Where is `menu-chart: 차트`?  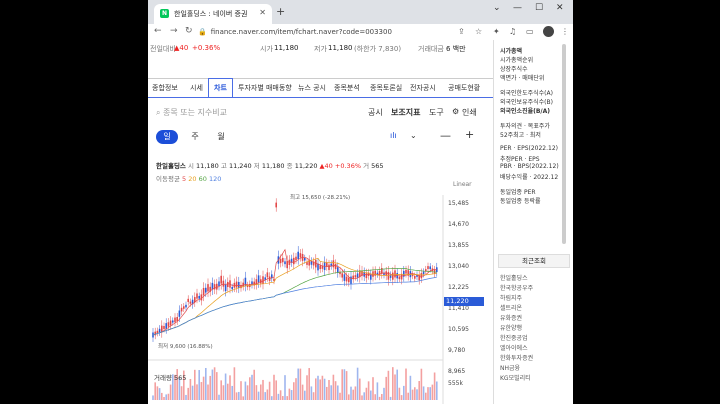 menu-chart: 차트 is located at coordinates (220, 87).